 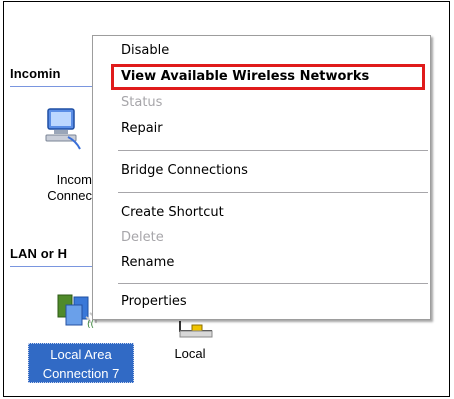 I want to click on local-area-connection-icon, so click(x=196, y=330).